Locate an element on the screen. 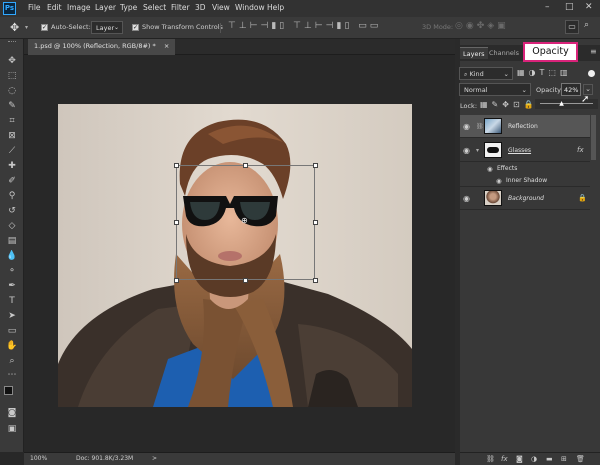 This screenshot has height=465, width=600. add-mask-icon: ◙ is located at coordinates (519, 459).